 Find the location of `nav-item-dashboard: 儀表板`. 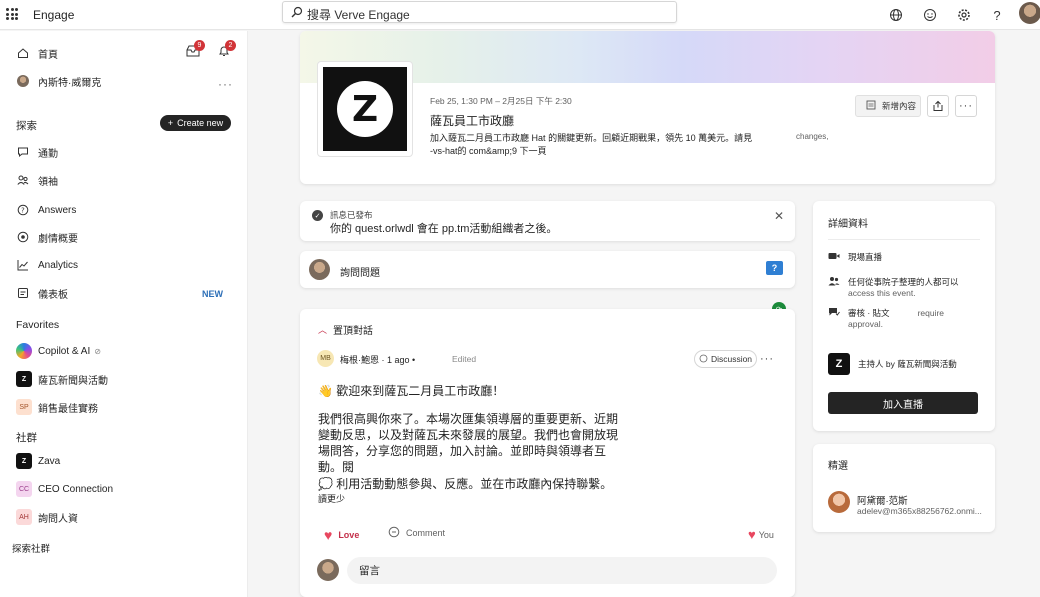

nav-item-dashboard: 儀表板 is located at coordinates (42, 293).